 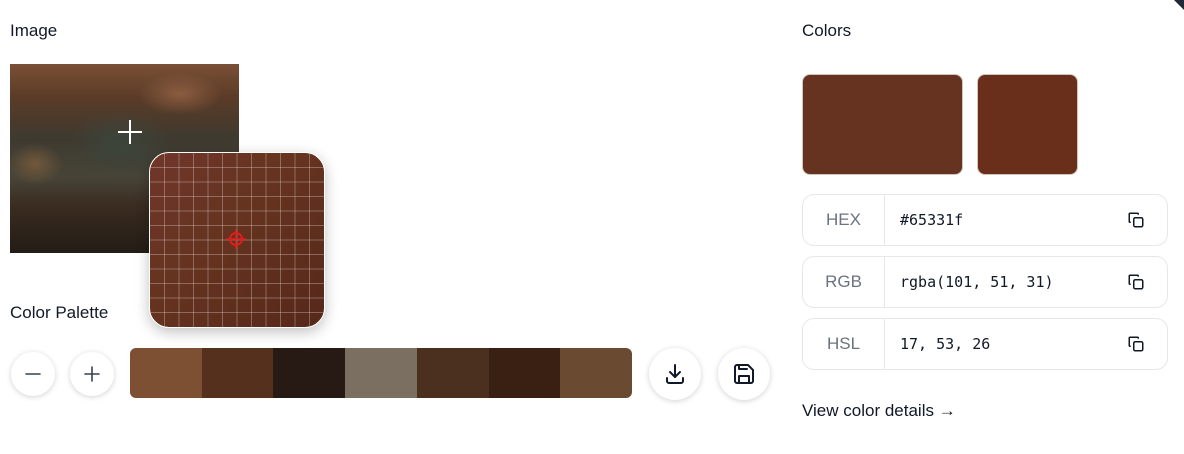 What do you see at coordinates (945, 344) in the screenshot?
I see `hsl-value: 17, 53, 26` at bounding box center [945, 344].